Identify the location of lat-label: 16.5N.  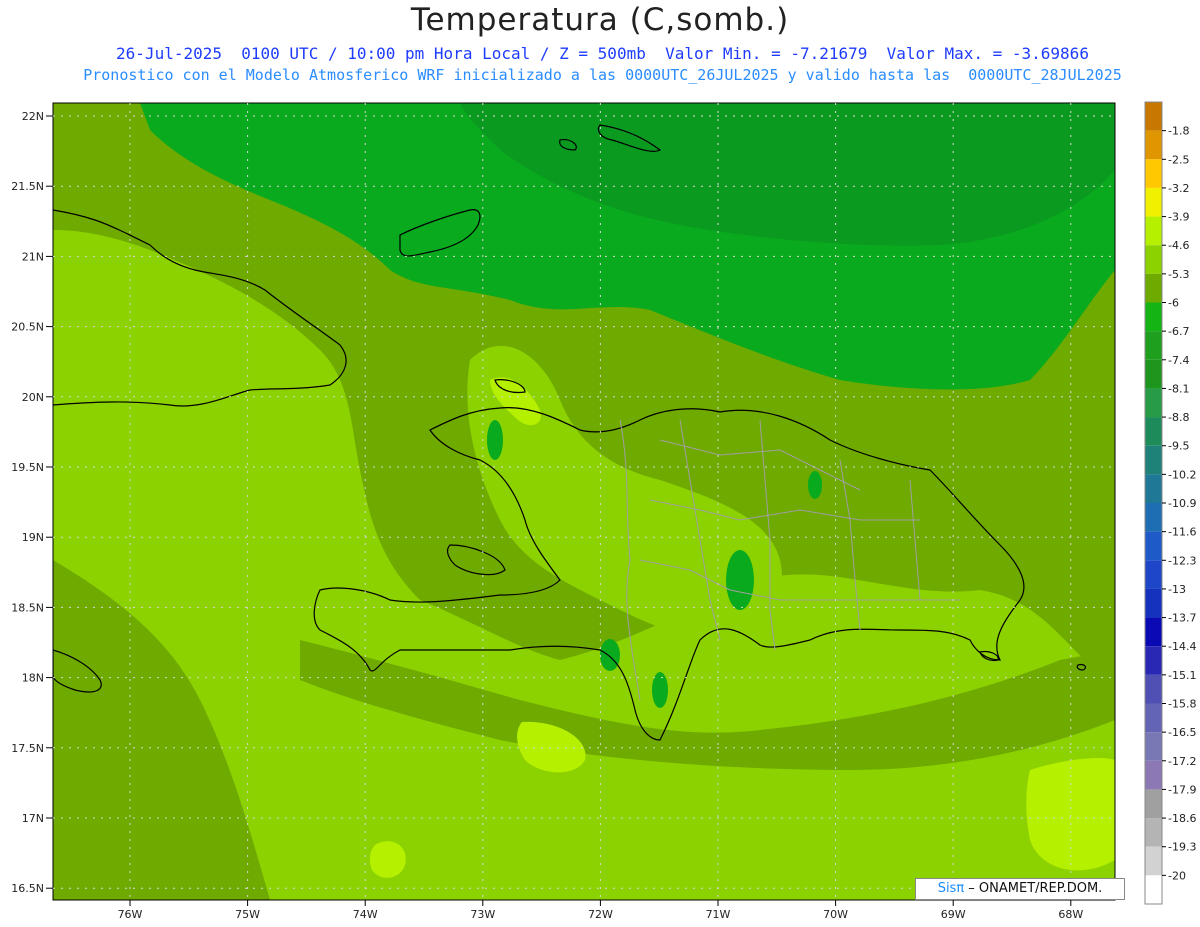
(27, 888).